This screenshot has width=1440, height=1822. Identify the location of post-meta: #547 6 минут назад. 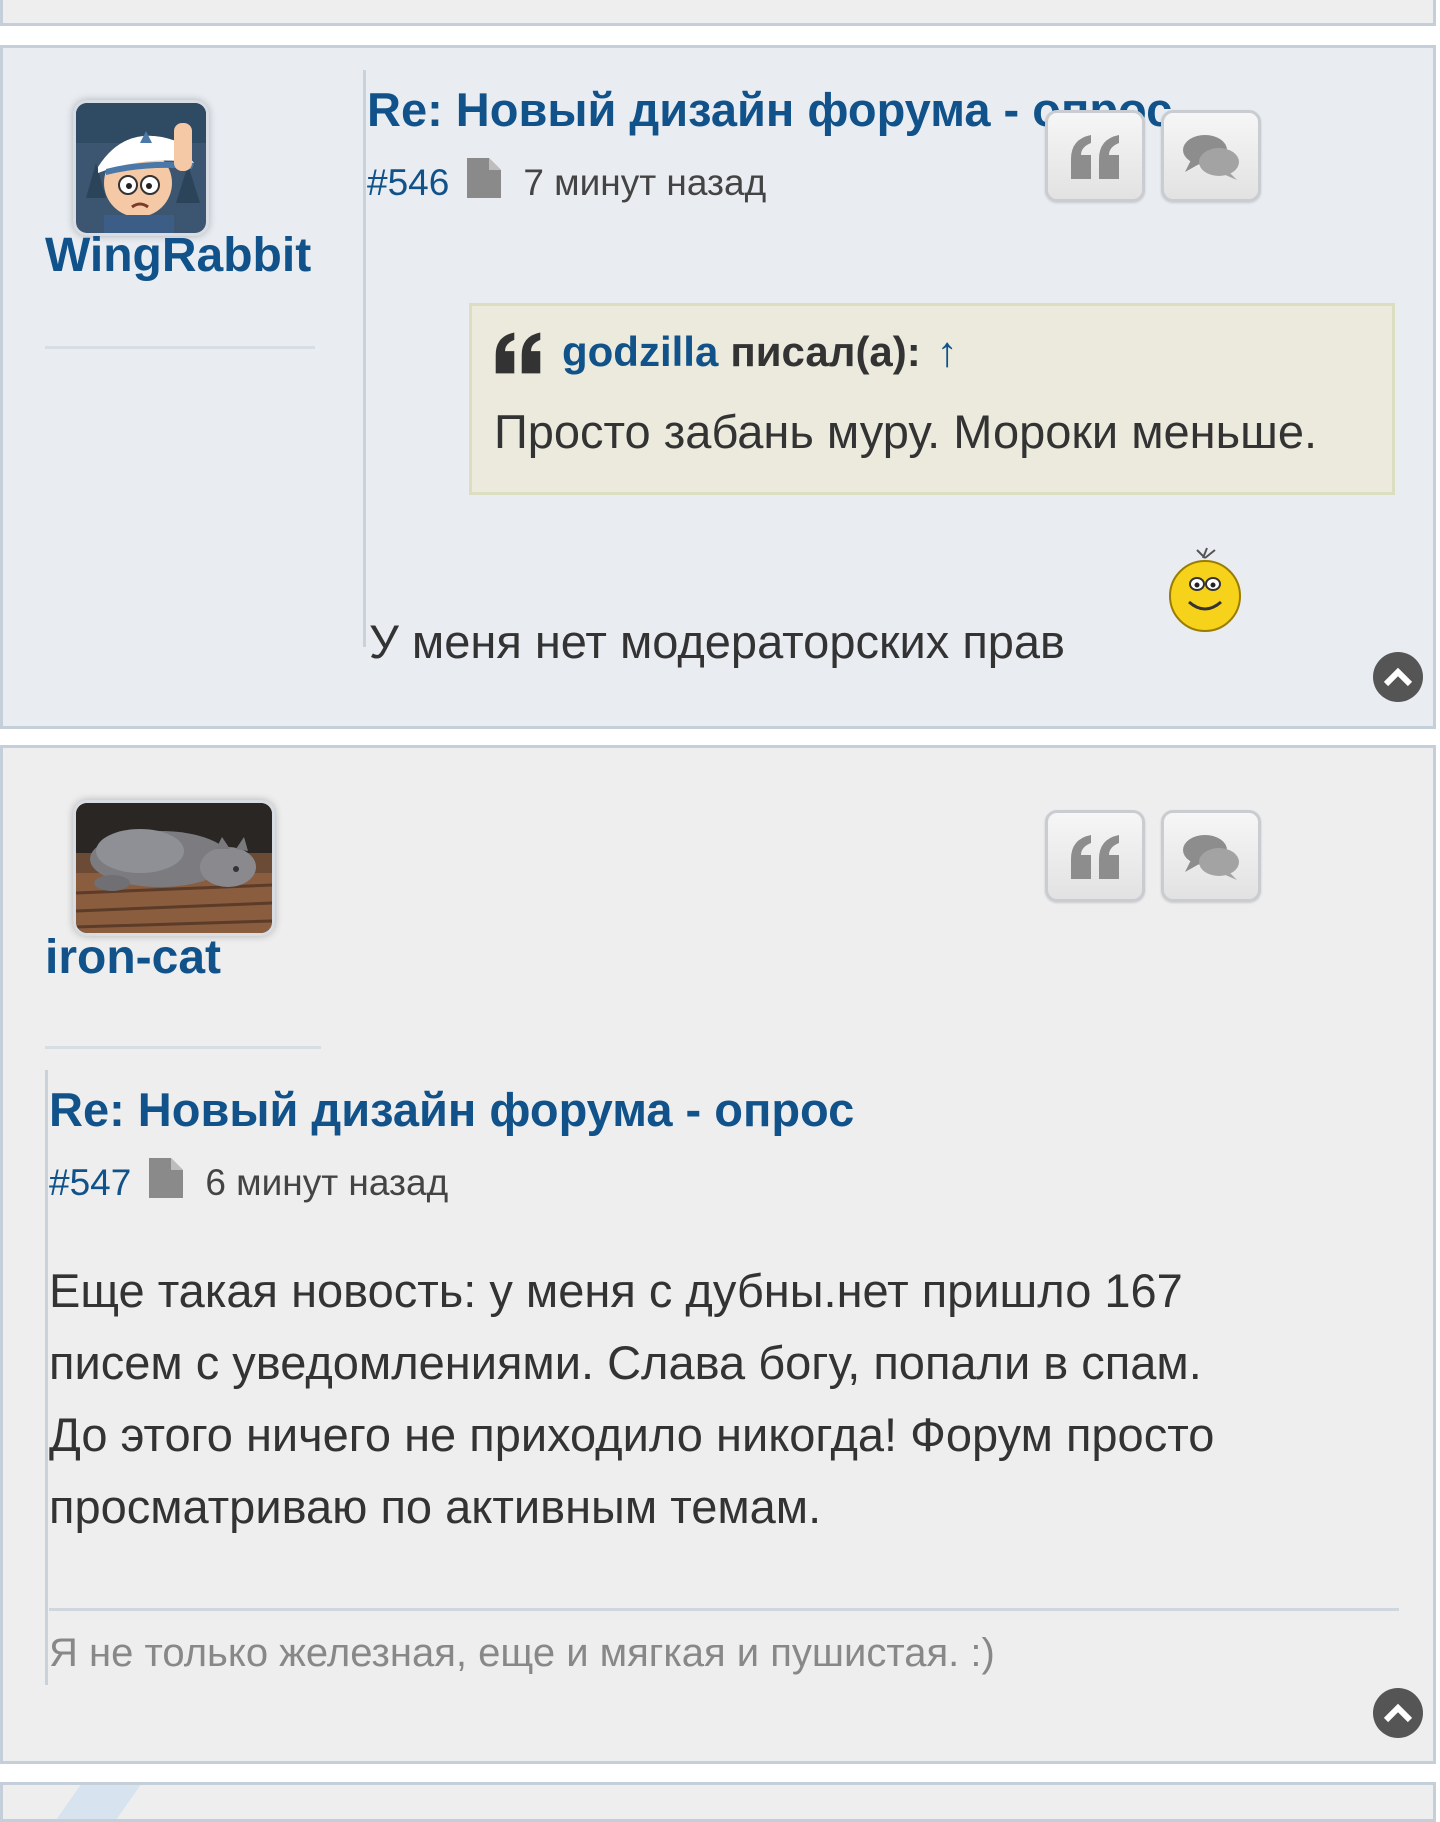
(248, 1182).